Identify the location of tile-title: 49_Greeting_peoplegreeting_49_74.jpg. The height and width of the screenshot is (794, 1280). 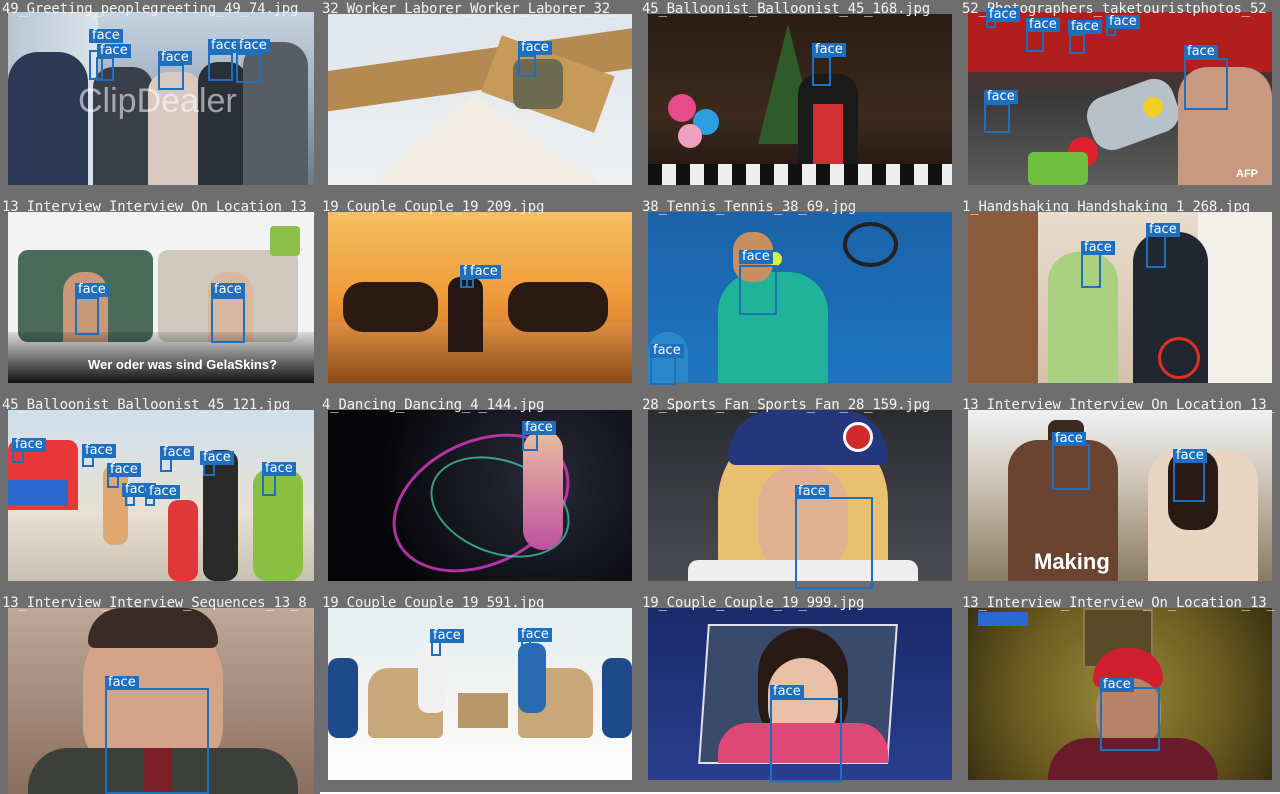
(150, 9).